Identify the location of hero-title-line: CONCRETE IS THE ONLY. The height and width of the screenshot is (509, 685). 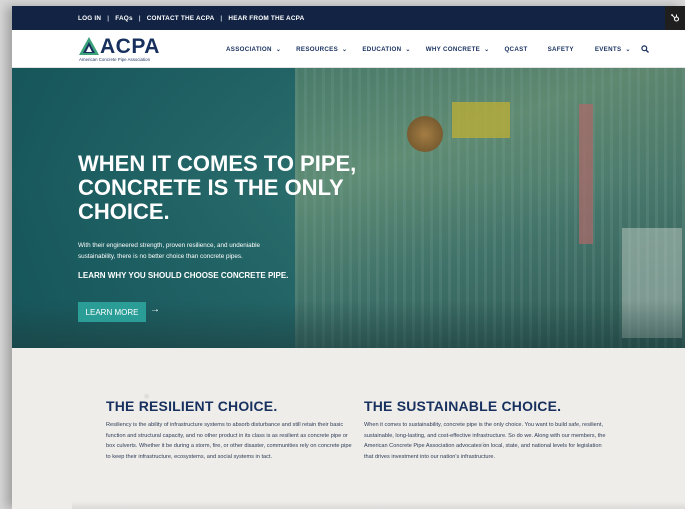
(211, 187).